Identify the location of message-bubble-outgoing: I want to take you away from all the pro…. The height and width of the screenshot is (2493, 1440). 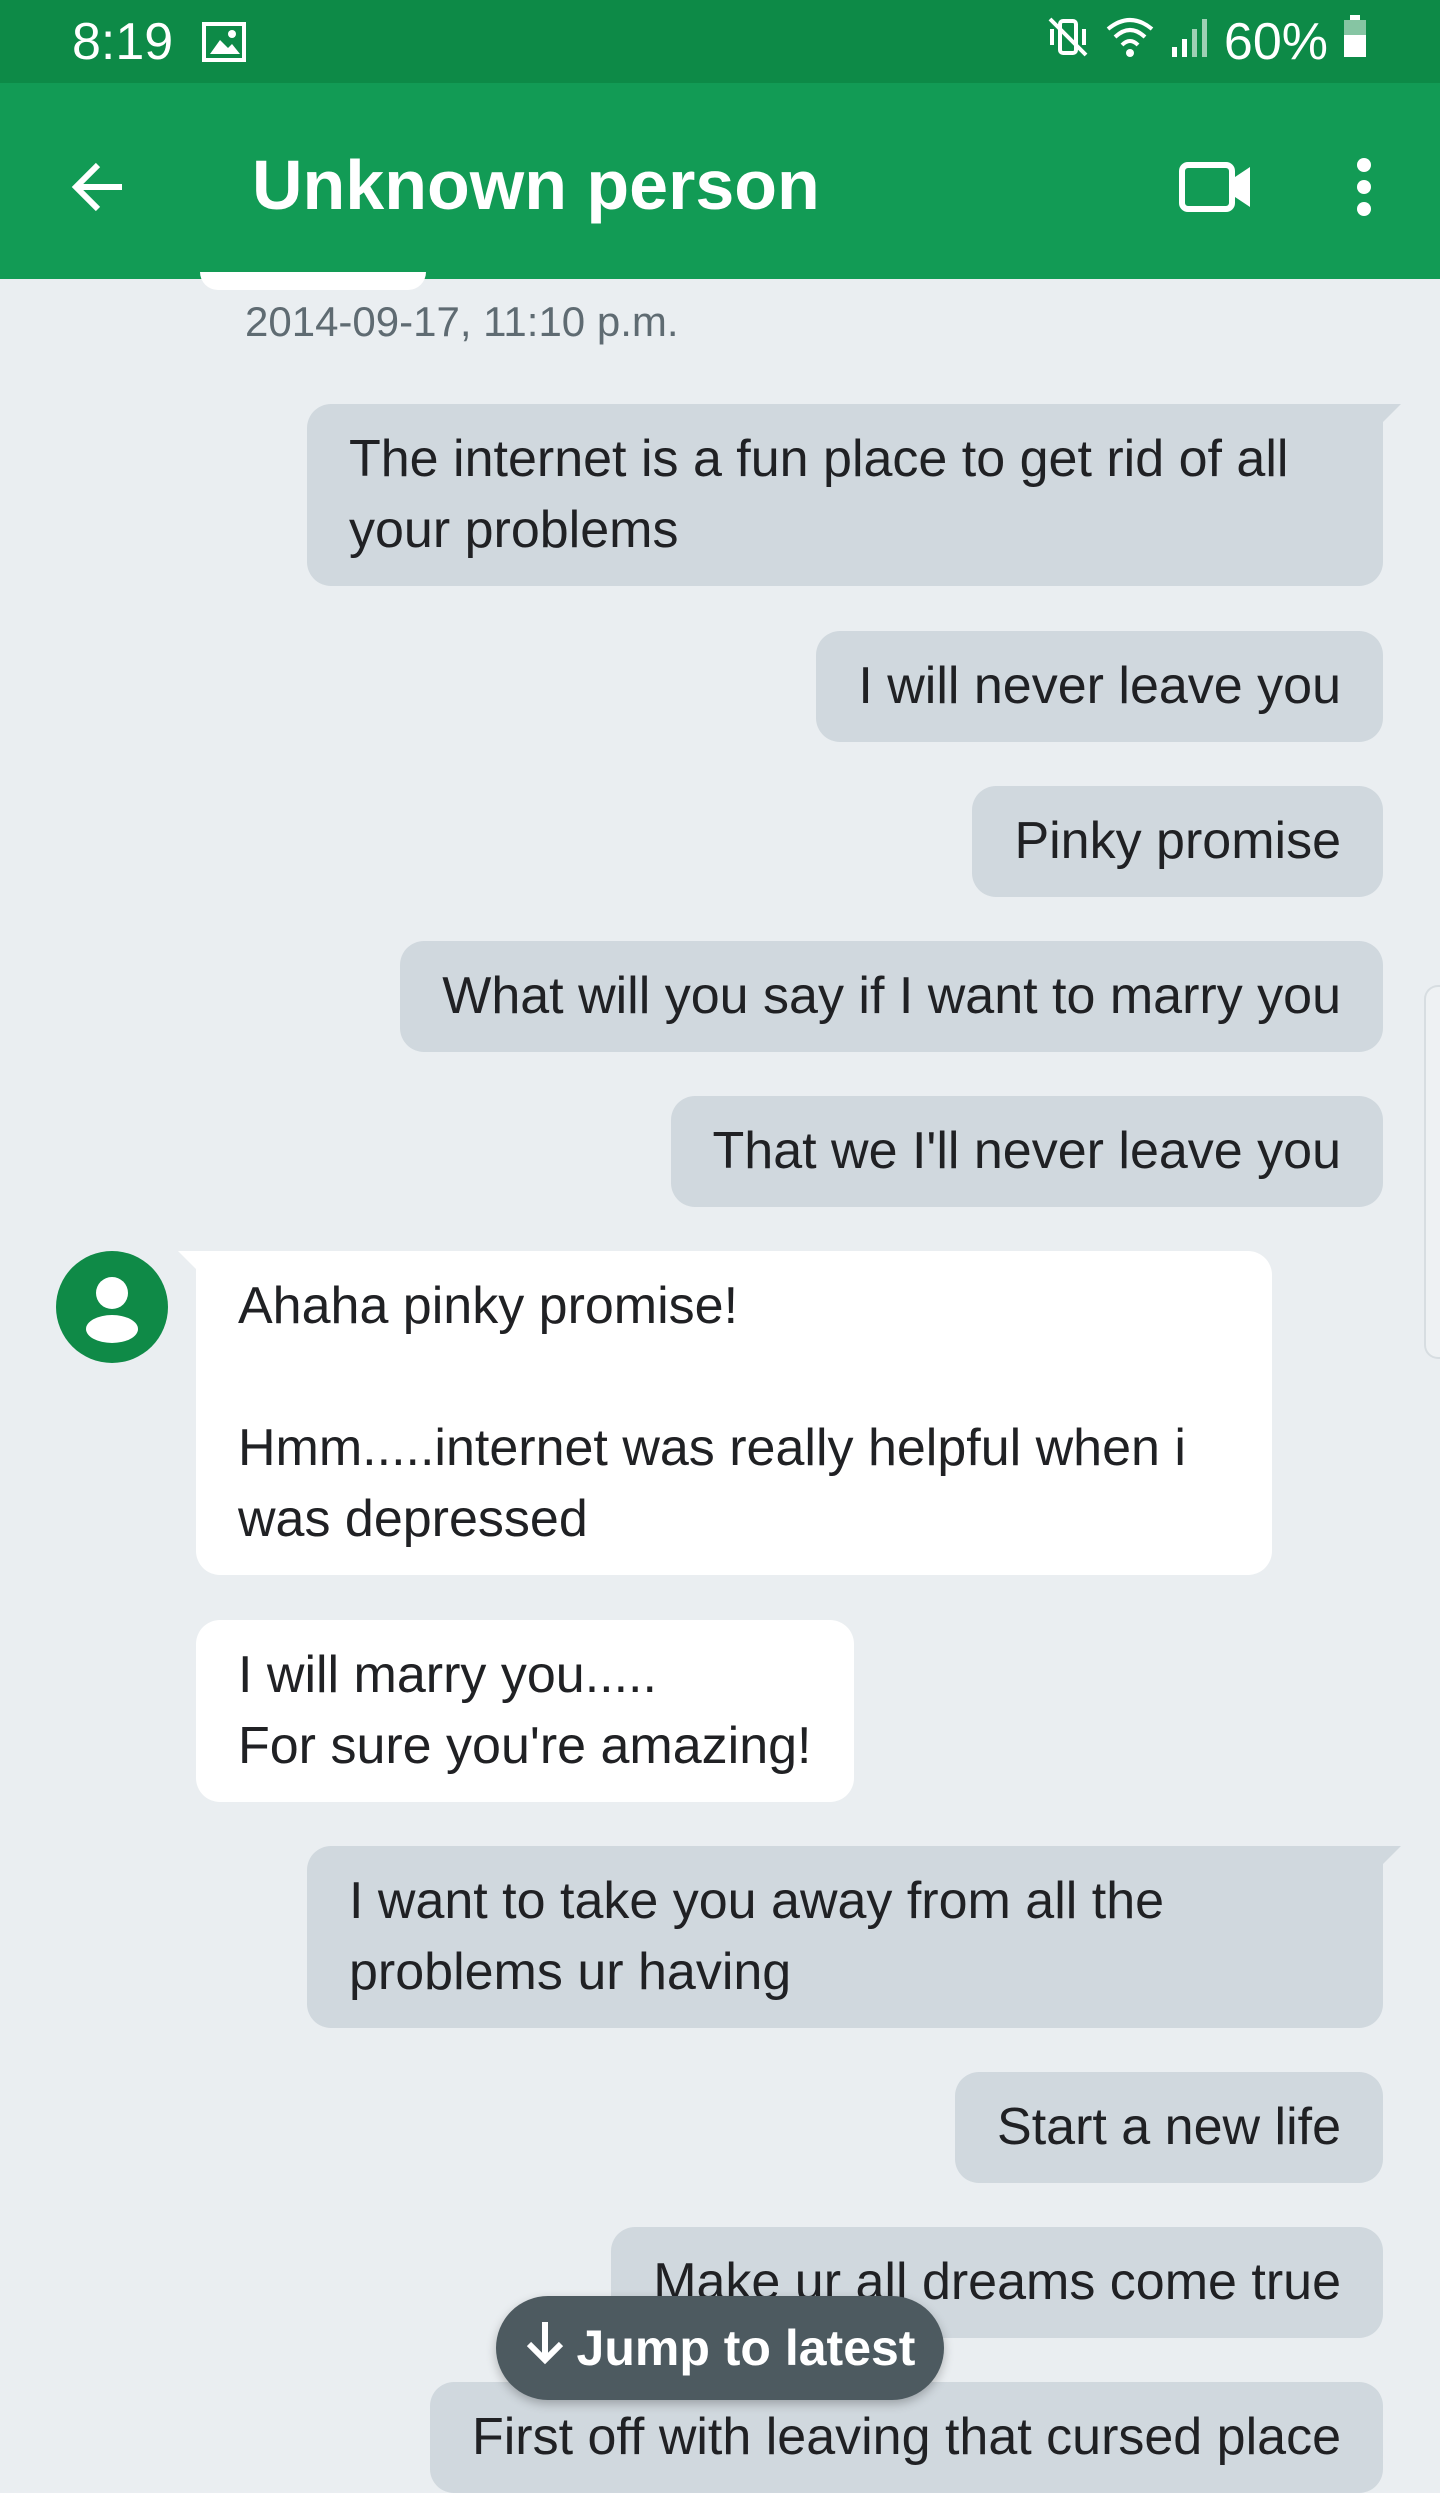
(854, 1937).